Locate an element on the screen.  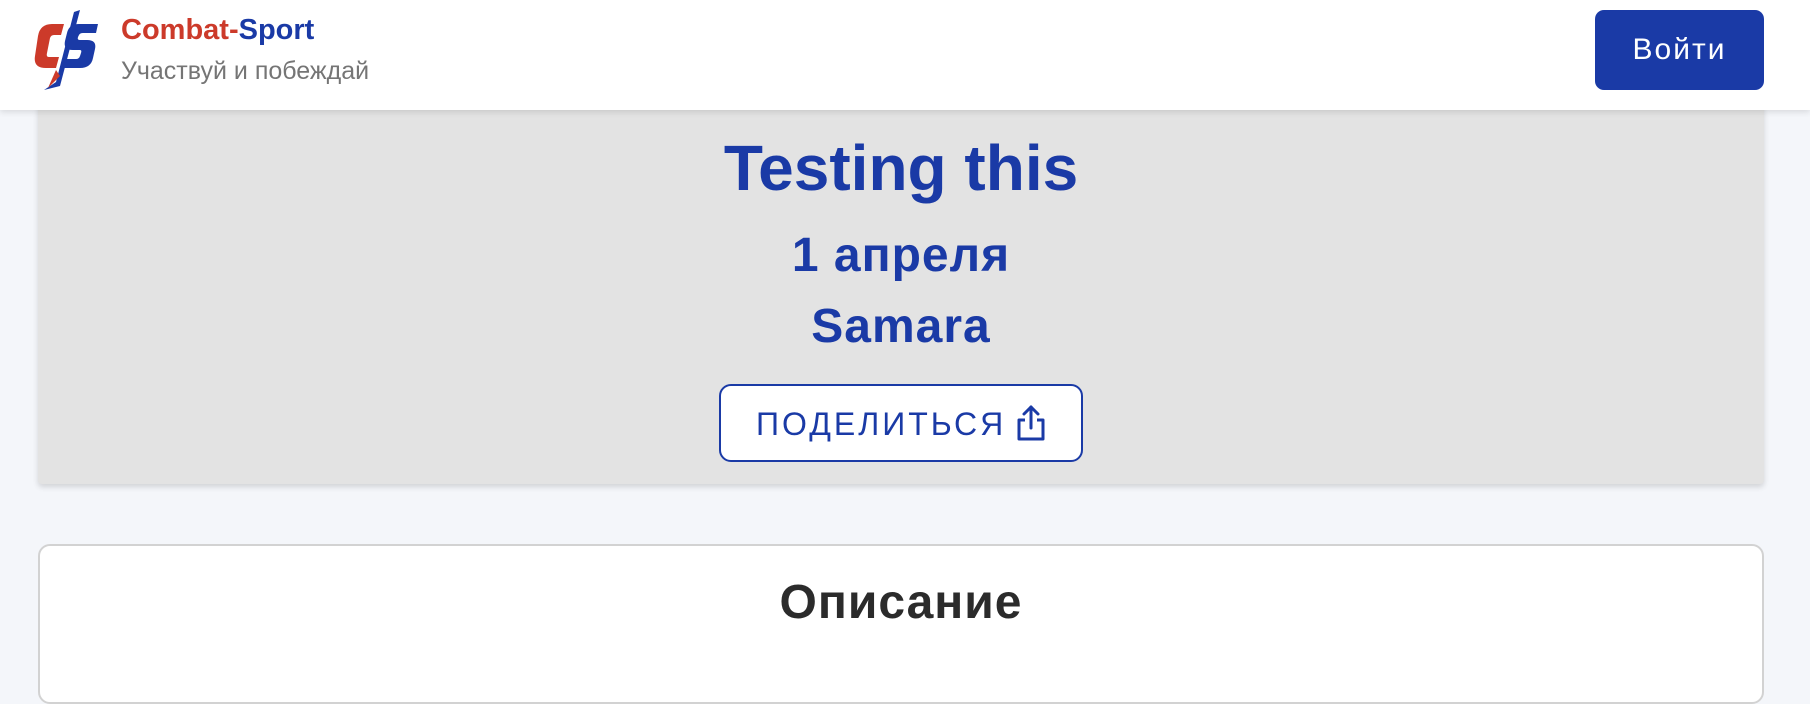
event-title: Testing this is located at coordinates (901, 168).